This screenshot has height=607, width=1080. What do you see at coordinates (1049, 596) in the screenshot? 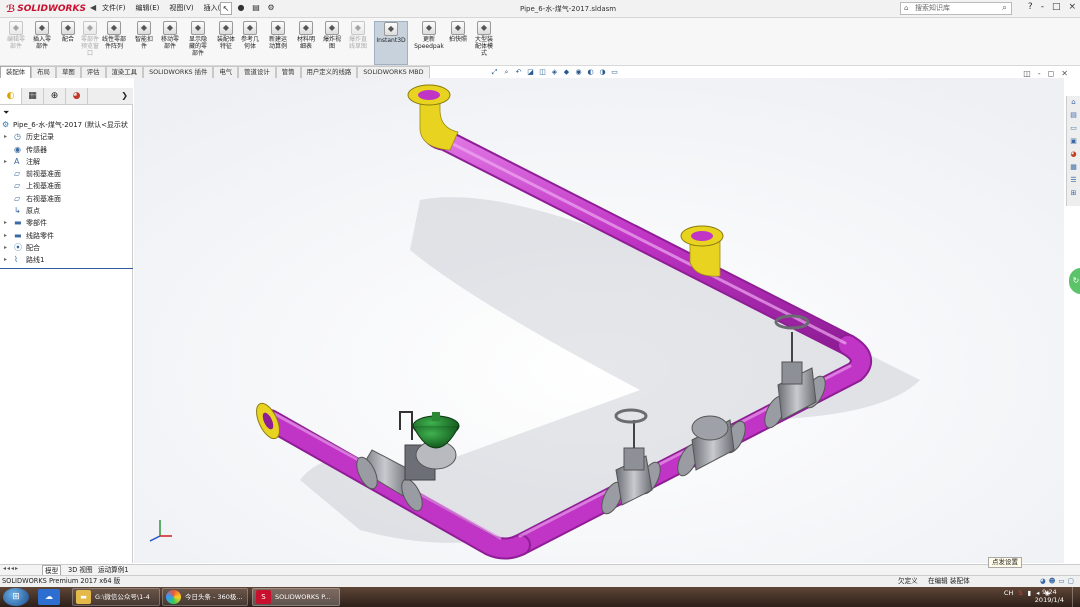
I see `system-clock: 9:24 2019/1/4` at bounding box center [1049, 596].